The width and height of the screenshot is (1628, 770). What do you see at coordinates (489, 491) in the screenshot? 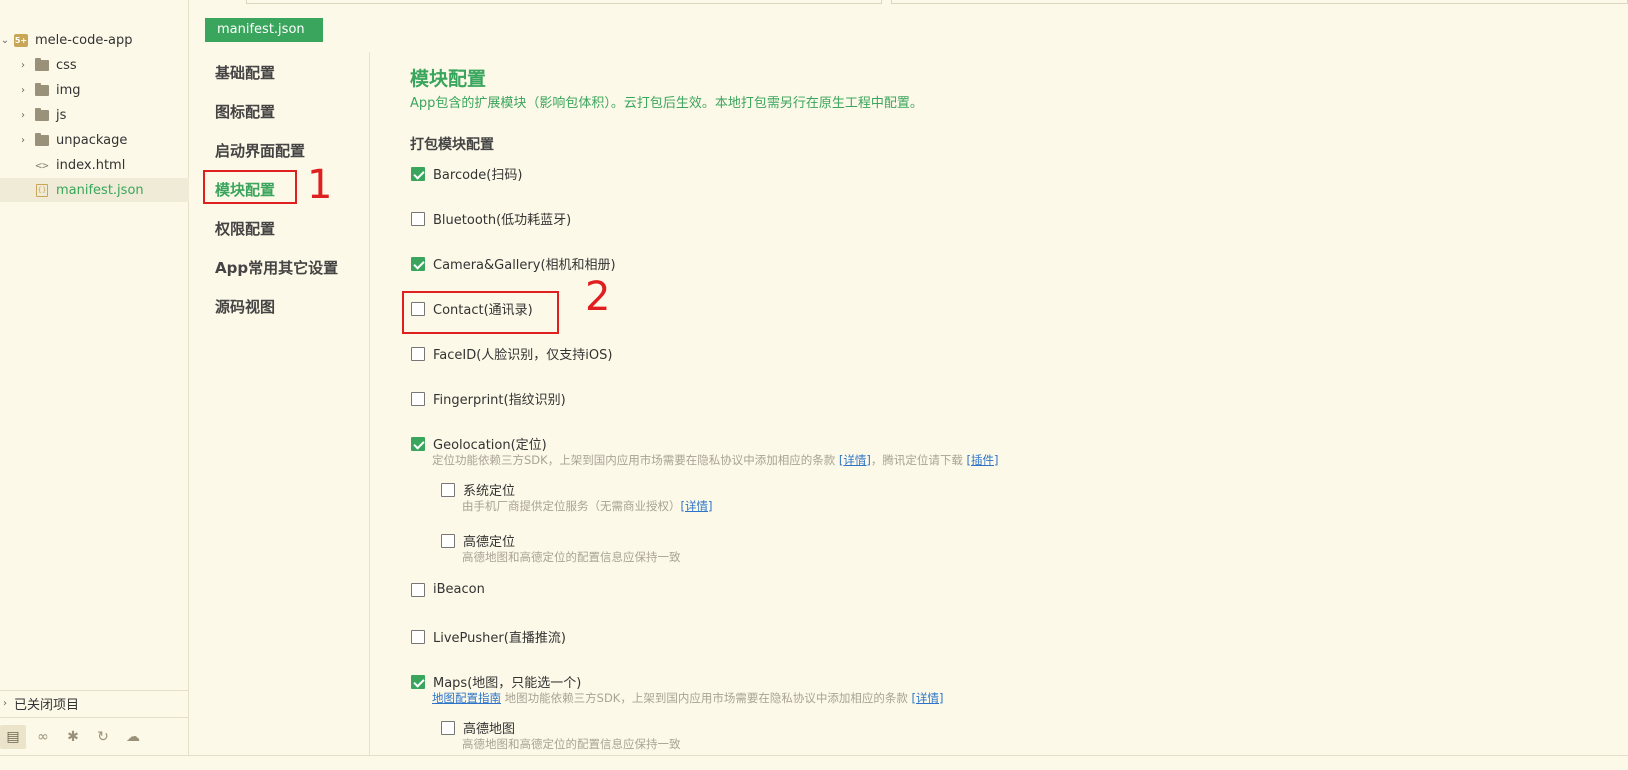
I see `option-label: 系统定位` at bounding box center [489, 491].